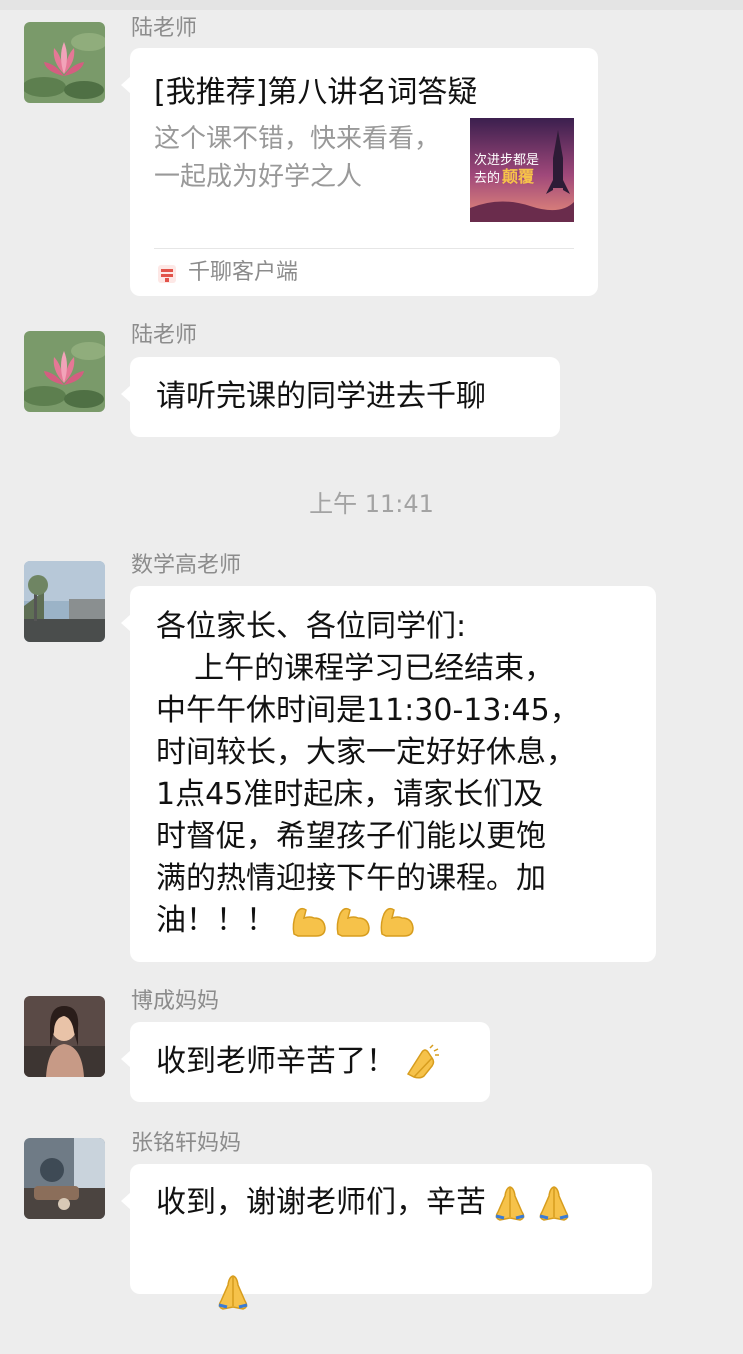  What do you see at coordinates (321, 396) in the screenshot?
I see `message-text: 请听完课的同学进去千聊` at bounding box center [321, 396].